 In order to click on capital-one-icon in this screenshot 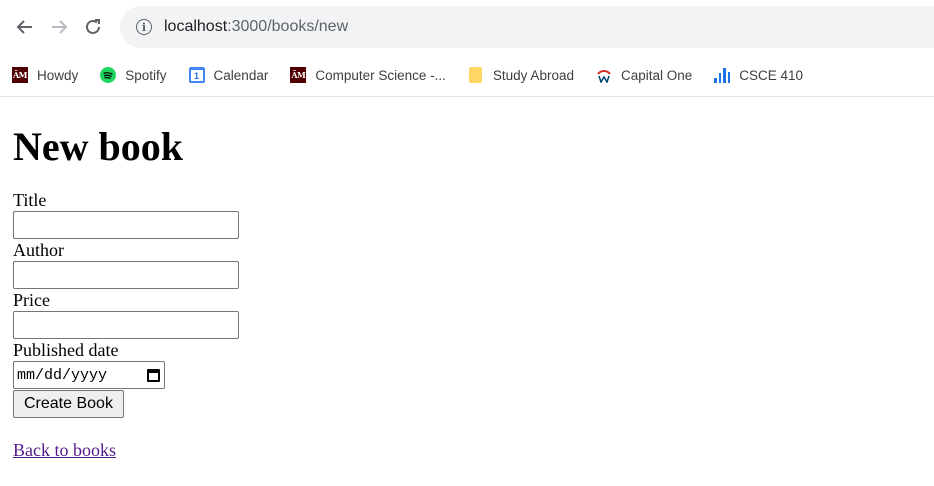, I will do `click(604, 75)`.